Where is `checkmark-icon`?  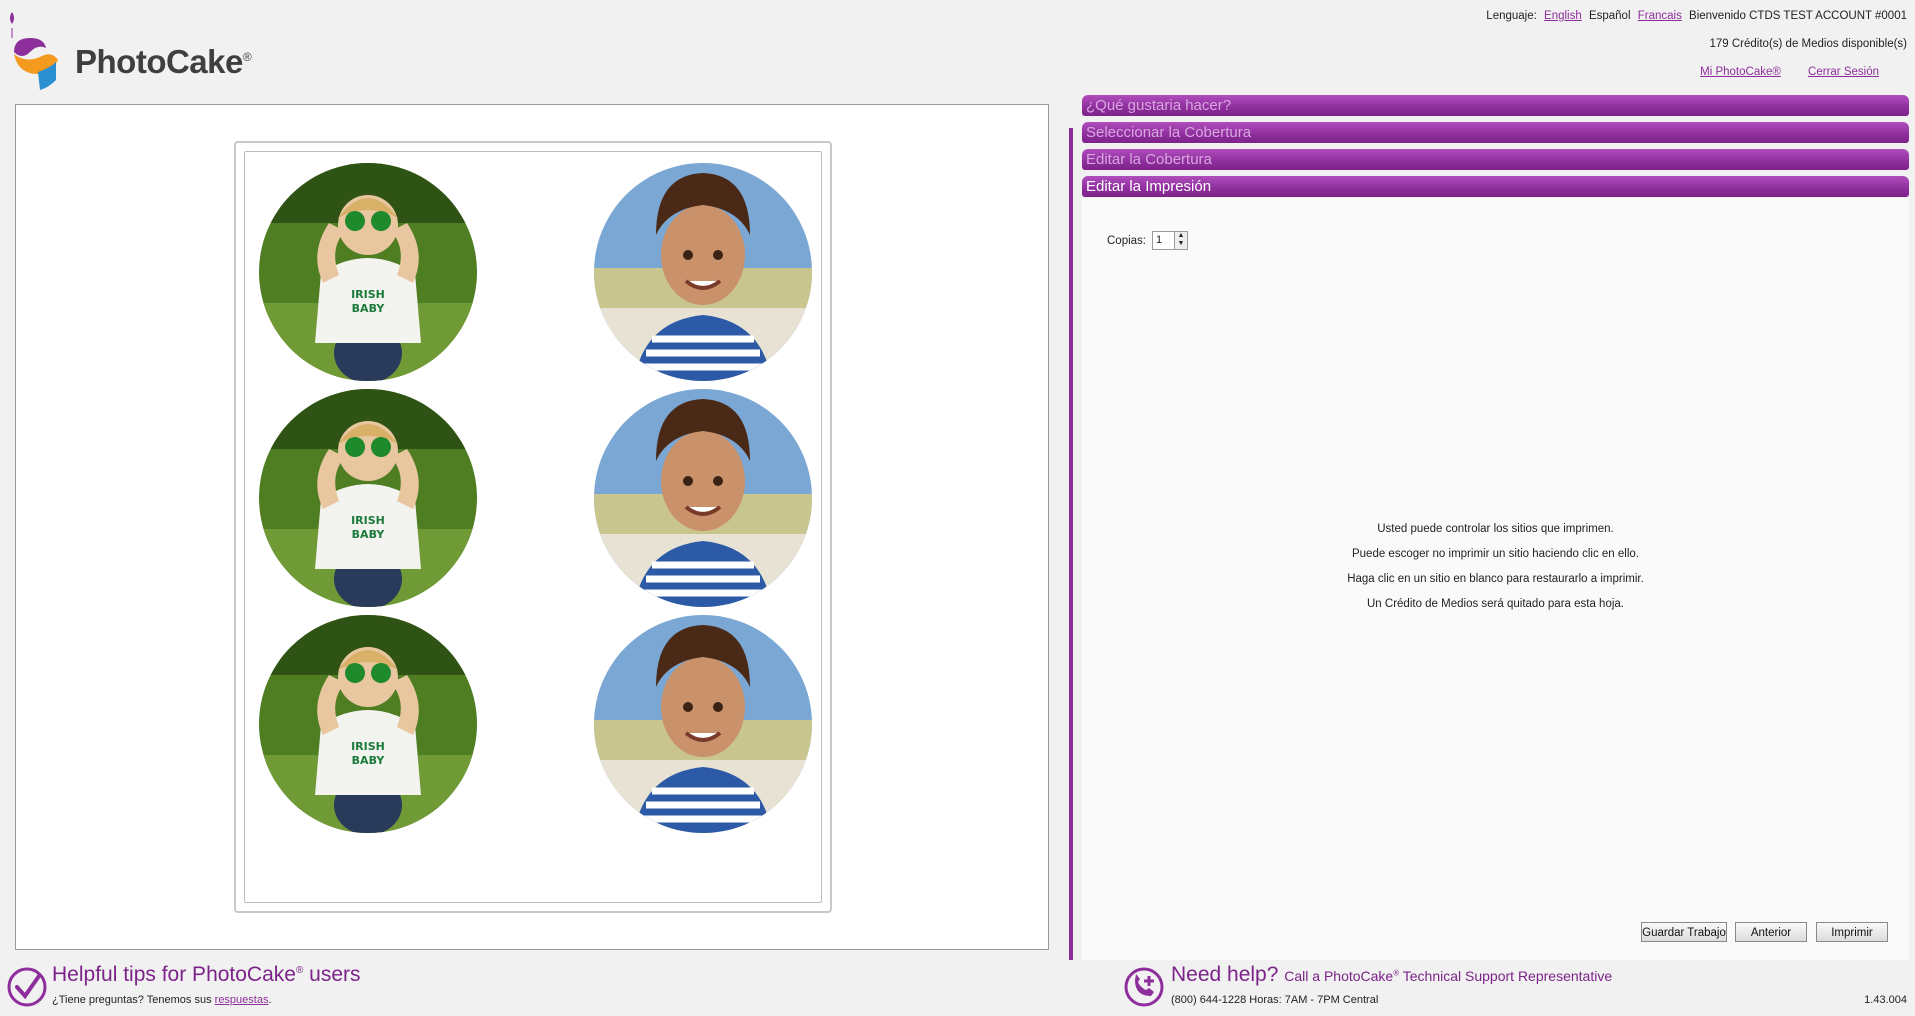
checkmark-icon is located at coordinates (27, 987).